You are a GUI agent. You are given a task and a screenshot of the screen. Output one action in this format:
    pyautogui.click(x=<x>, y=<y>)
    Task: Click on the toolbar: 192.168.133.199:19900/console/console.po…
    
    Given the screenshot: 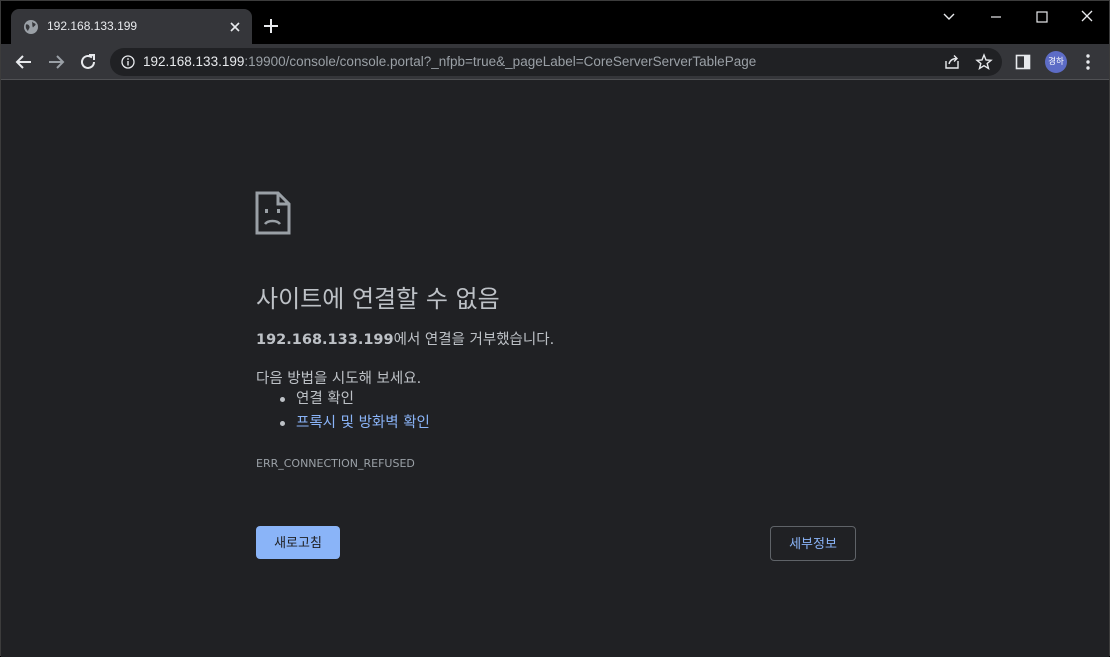 What is the action you would take?
    pyautogui.click(x=555, y=62)
    